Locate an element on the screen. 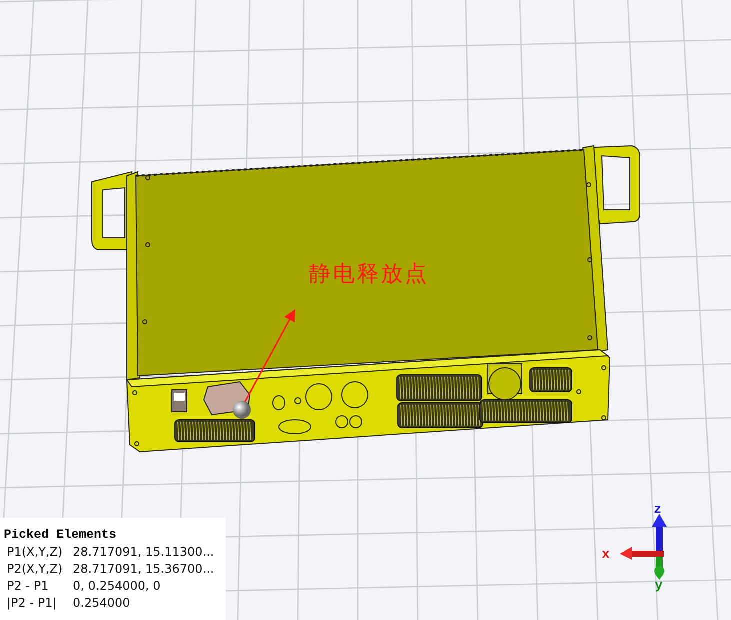  z-axis-label: z is located at coordinates (658, 509).